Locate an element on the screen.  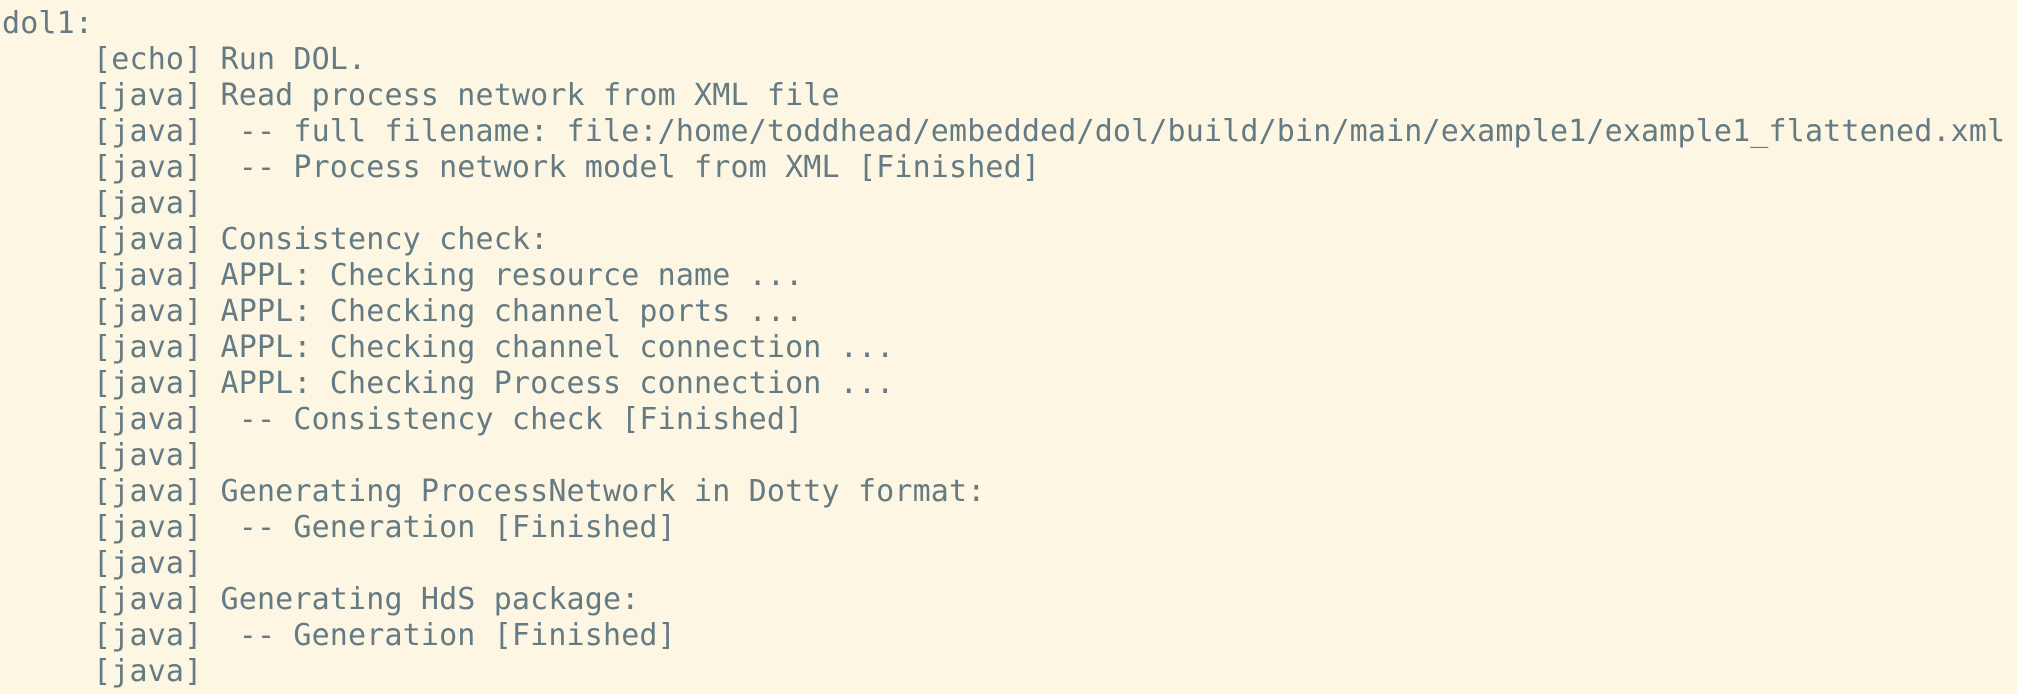
output-line-target: dol1: is located at coordinates (48, 23).